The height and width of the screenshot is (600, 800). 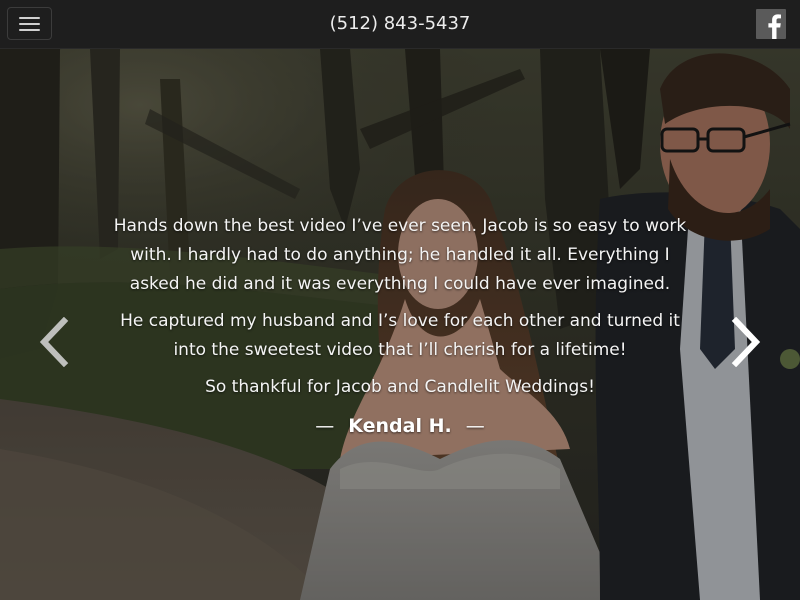 I want to click on testimonial-author: — Kendal H. —, so click(x=400, y=426).